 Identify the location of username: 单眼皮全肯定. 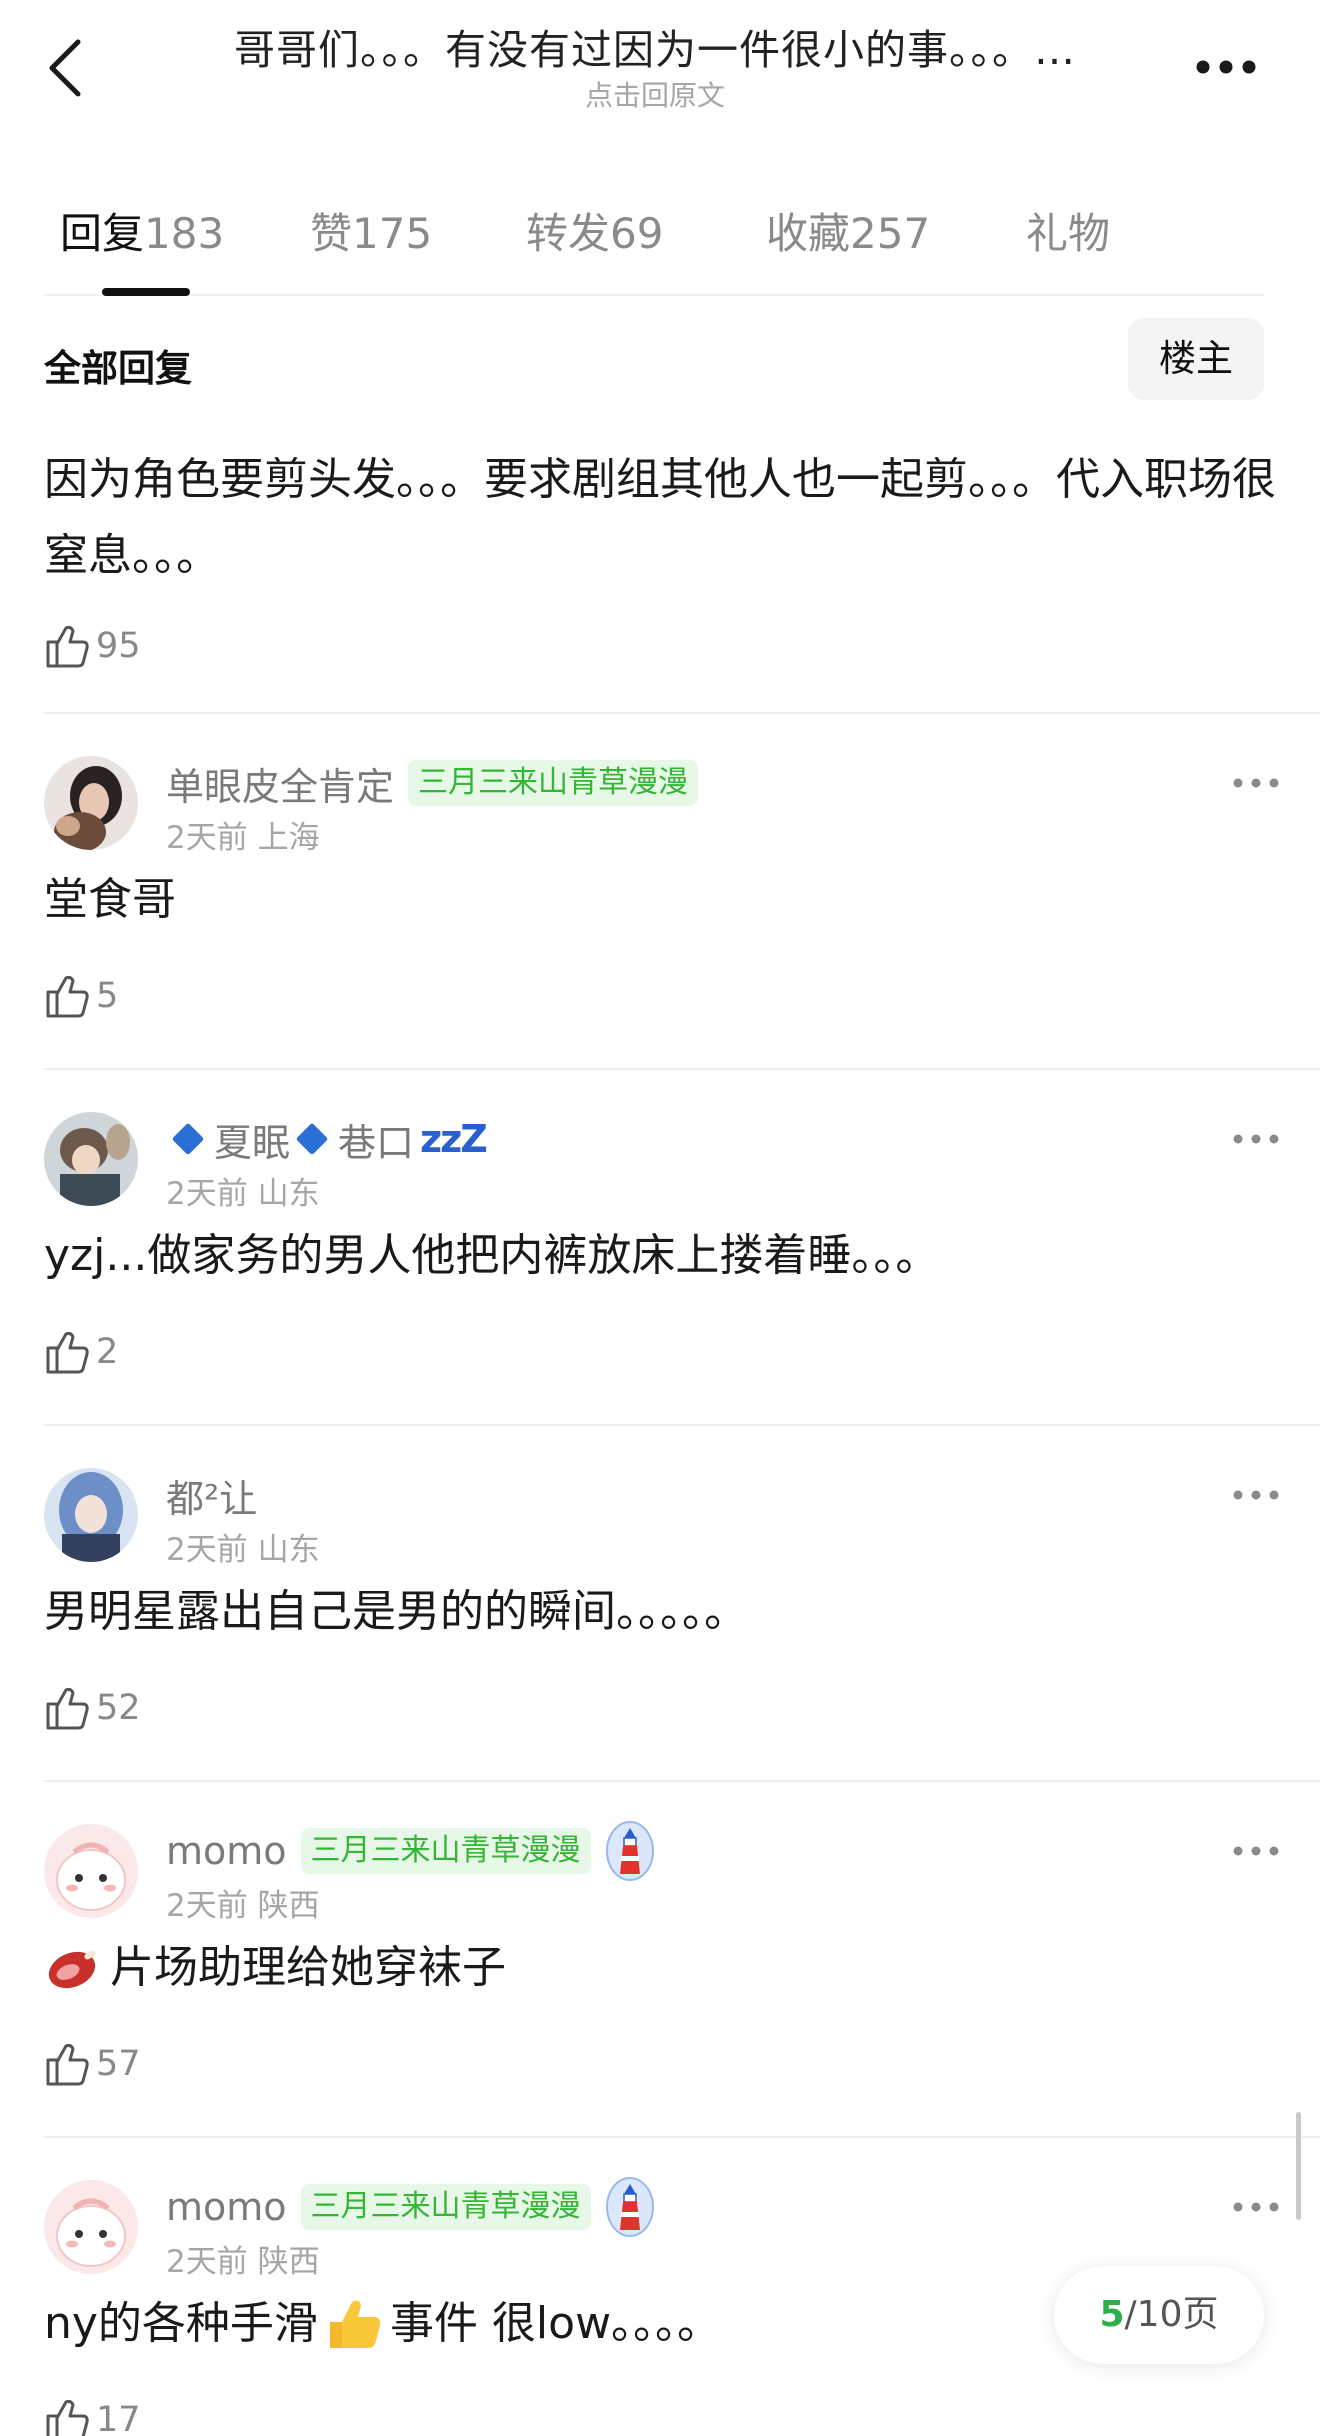
(280, 783).